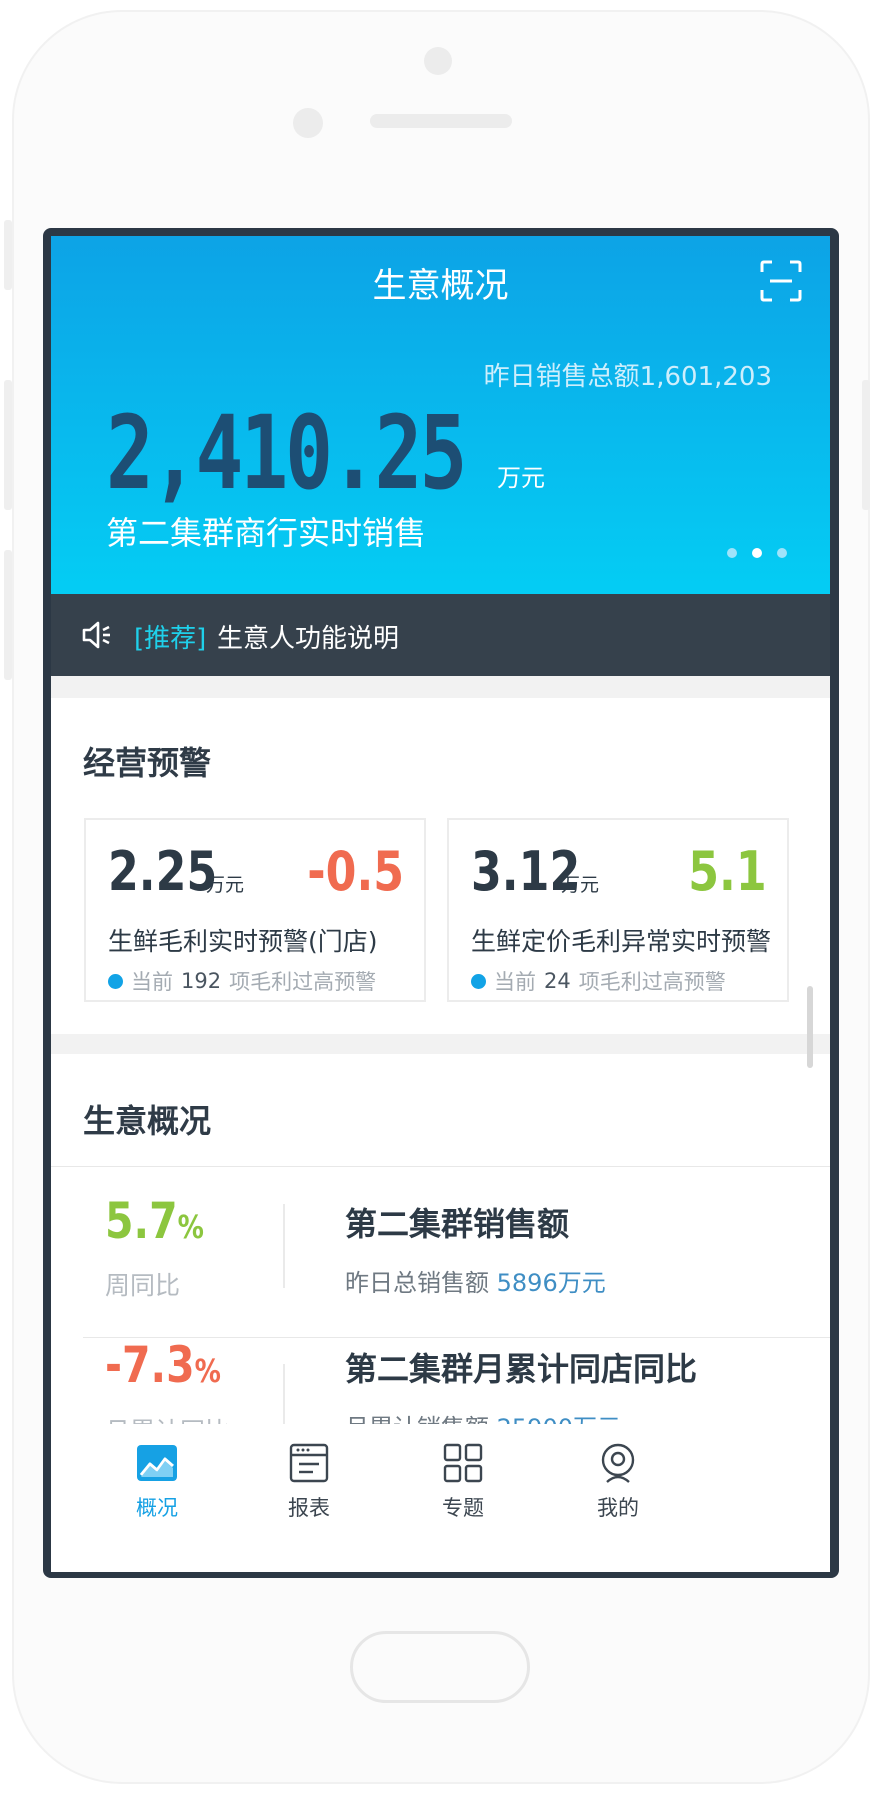 Image resolution: width=882 pixels, height=1794 pixels. I want to click on alert-card: 3.12 万元 5.1 生鲜定价毛利异常实时预警 当前 24 项毛利过高预警, so click(618, 910).